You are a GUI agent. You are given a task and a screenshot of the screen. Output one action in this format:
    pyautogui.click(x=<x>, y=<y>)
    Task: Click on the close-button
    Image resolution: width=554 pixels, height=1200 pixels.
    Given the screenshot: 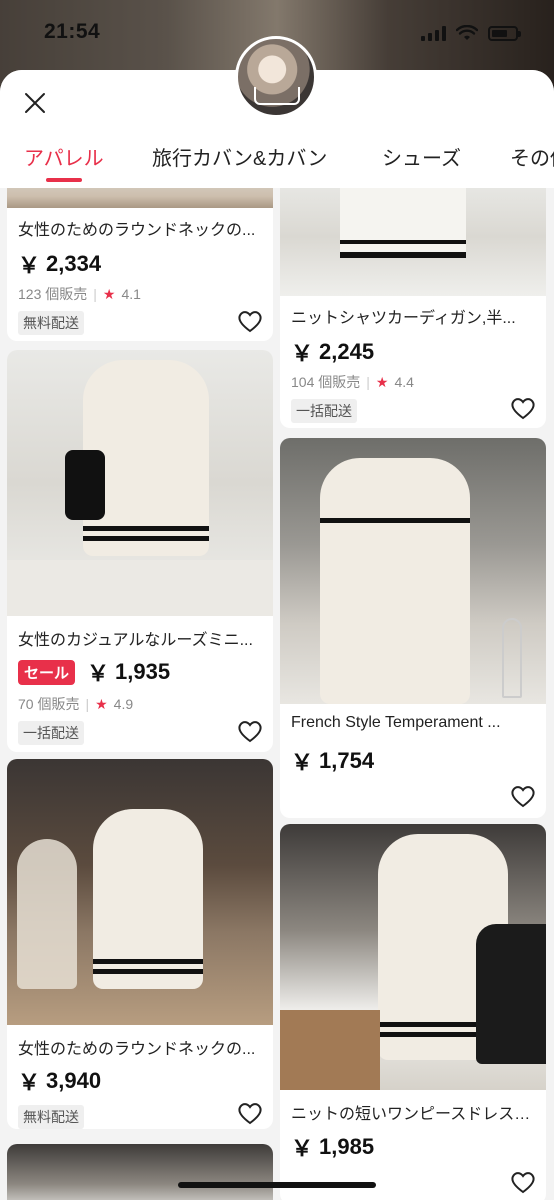 What is the action you would take?
    pyautogui.click(x=35, y=103)
    